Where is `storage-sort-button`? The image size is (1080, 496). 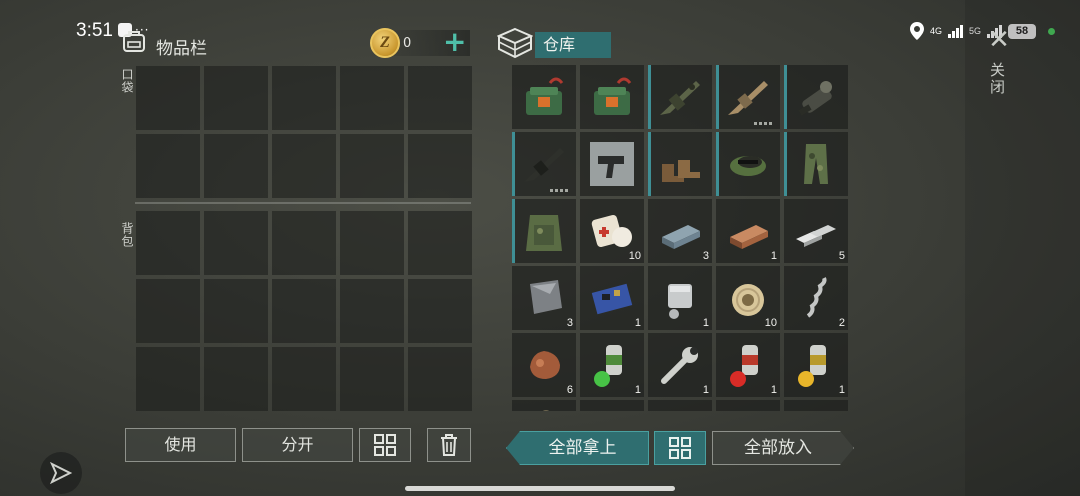 storage-sort-button is located at coordinates (680, 448).